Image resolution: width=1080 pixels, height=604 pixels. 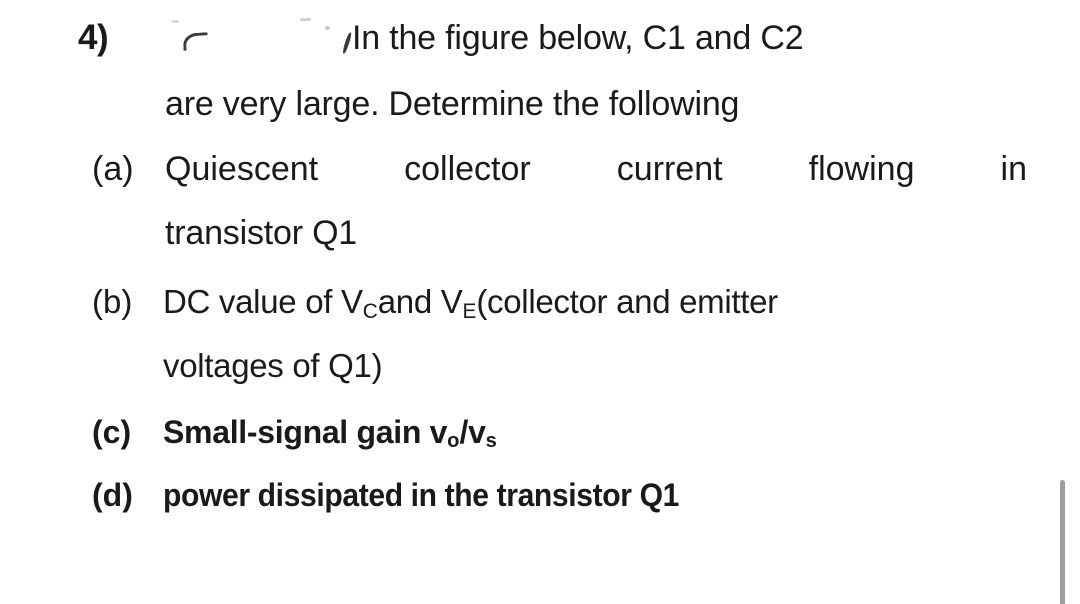 I want to click on intro-line-2: are very large. Determine the following, so click(x=452, y=104).